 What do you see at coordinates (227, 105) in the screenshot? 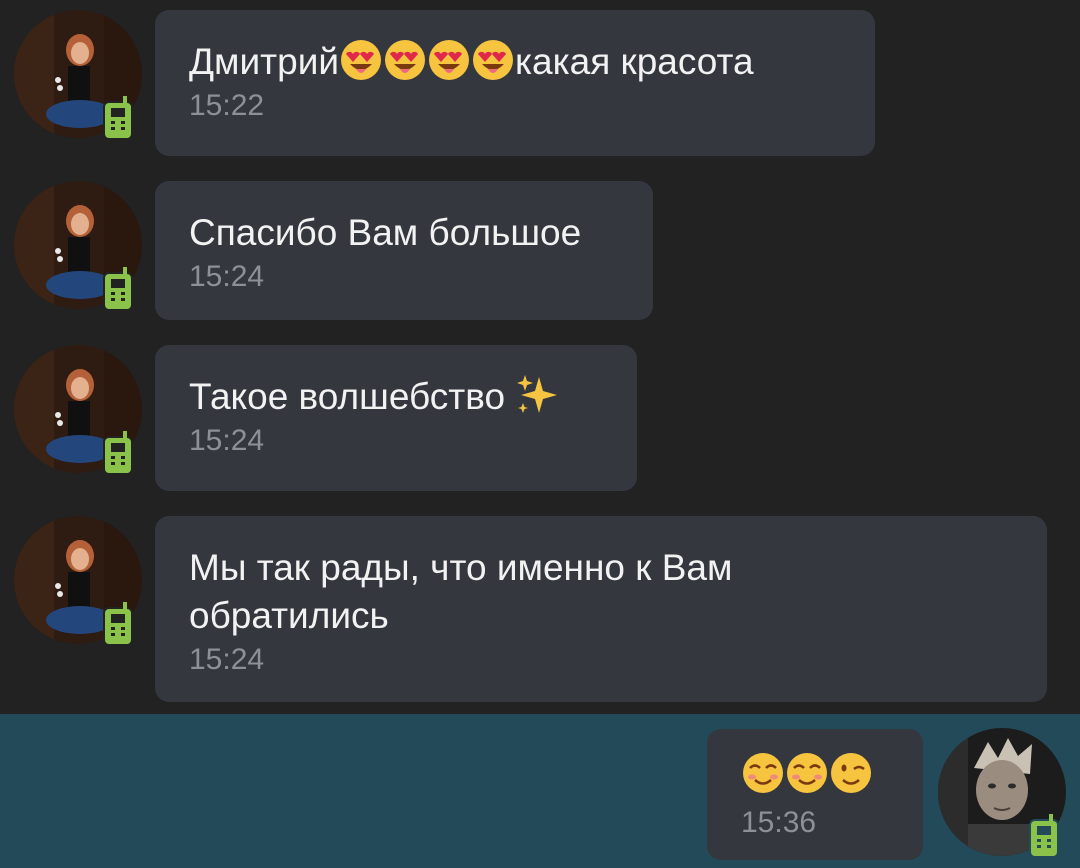
I see `message-time: 15:22` at bounding box center [227, 105].